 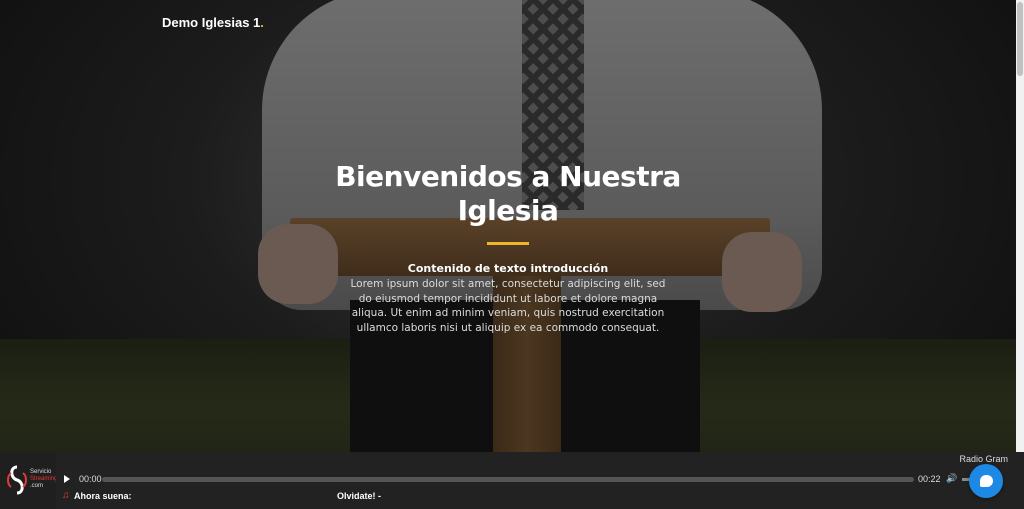 What do you see at coordinates (508, 193) in the screenshot?
I see `hero-title: Bienvenidos a Nuestra Iglesia` at bounding box center [508, 193].